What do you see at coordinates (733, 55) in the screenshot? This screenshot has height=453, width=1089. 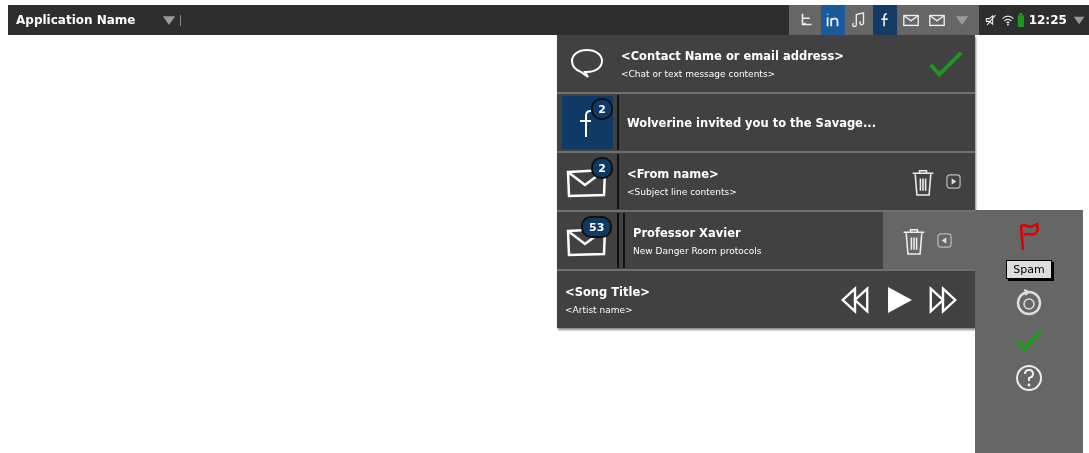 I see `notification-title: <Contact Name or email address>` at bounding box center [733, 55].